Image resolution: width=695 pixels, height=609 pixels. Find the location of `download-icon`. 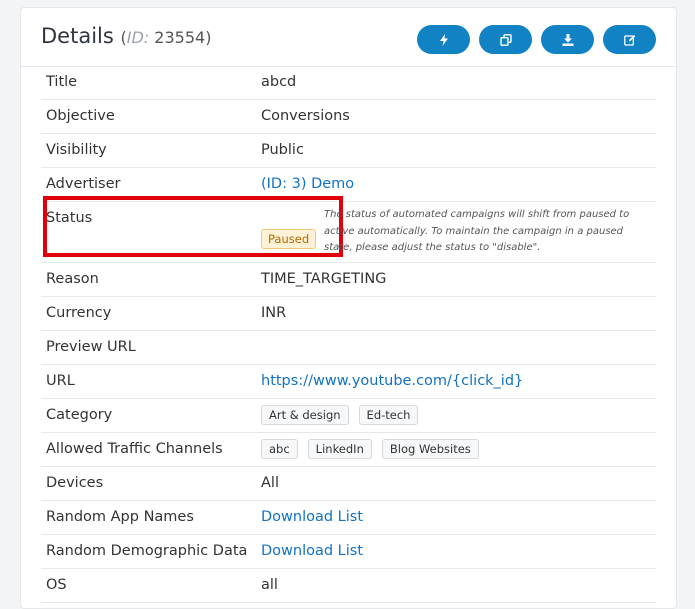

download-icon is located at coordinates (567, 39).